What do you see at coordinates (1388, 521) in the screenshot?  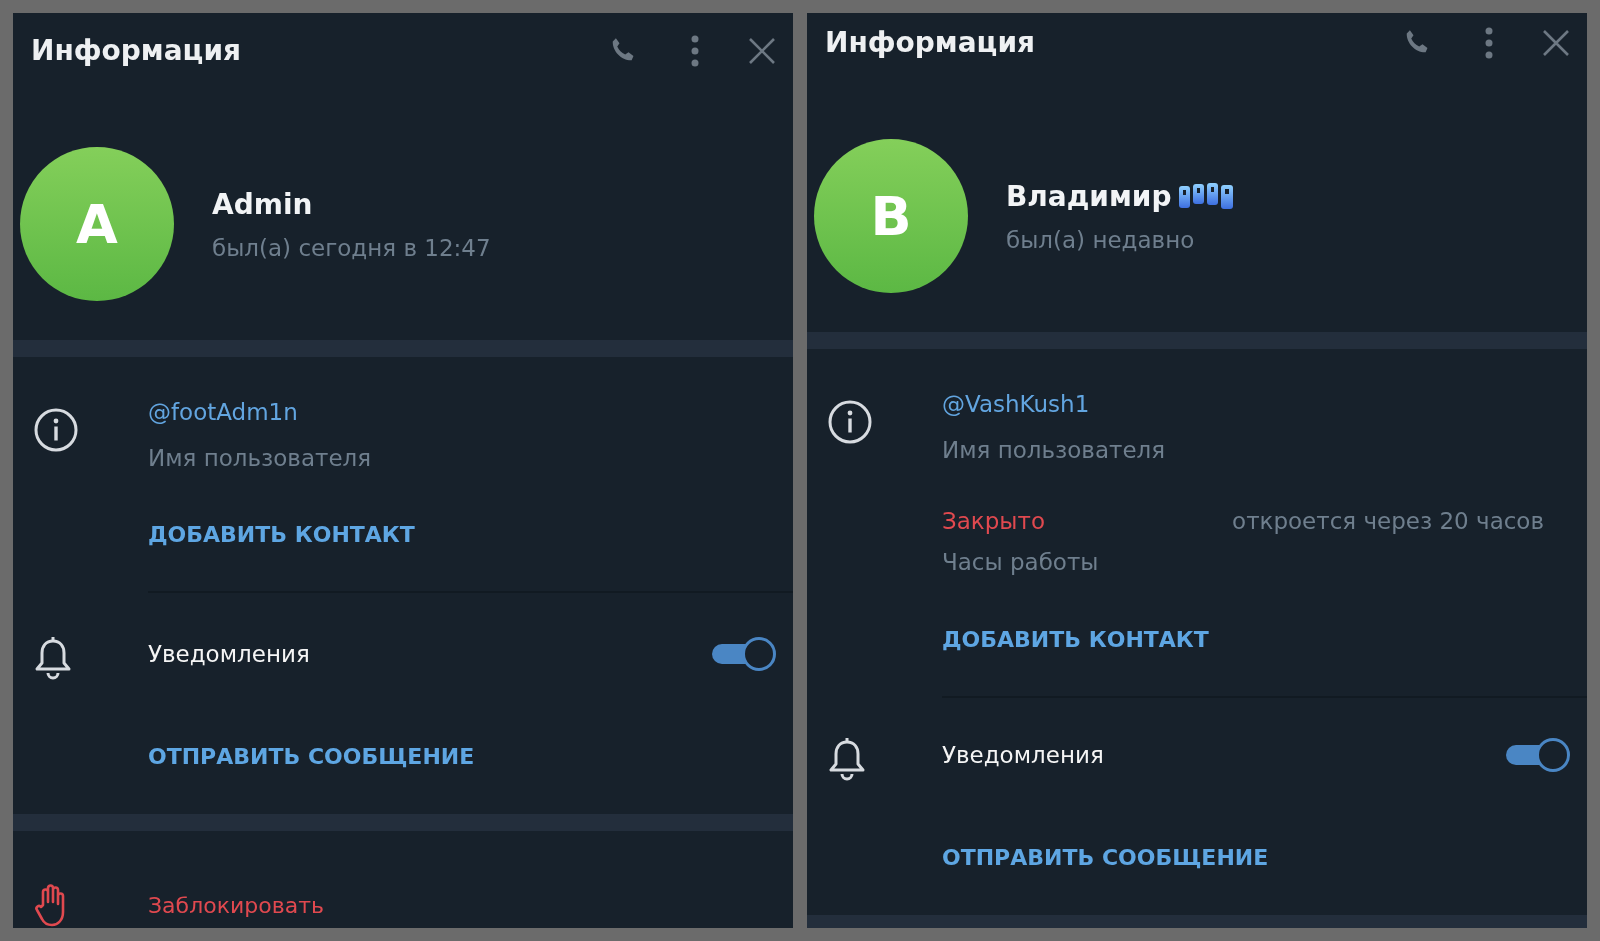 I see `opening-time-note: откроется через 20 часов` at bounding box center [1388, 521].